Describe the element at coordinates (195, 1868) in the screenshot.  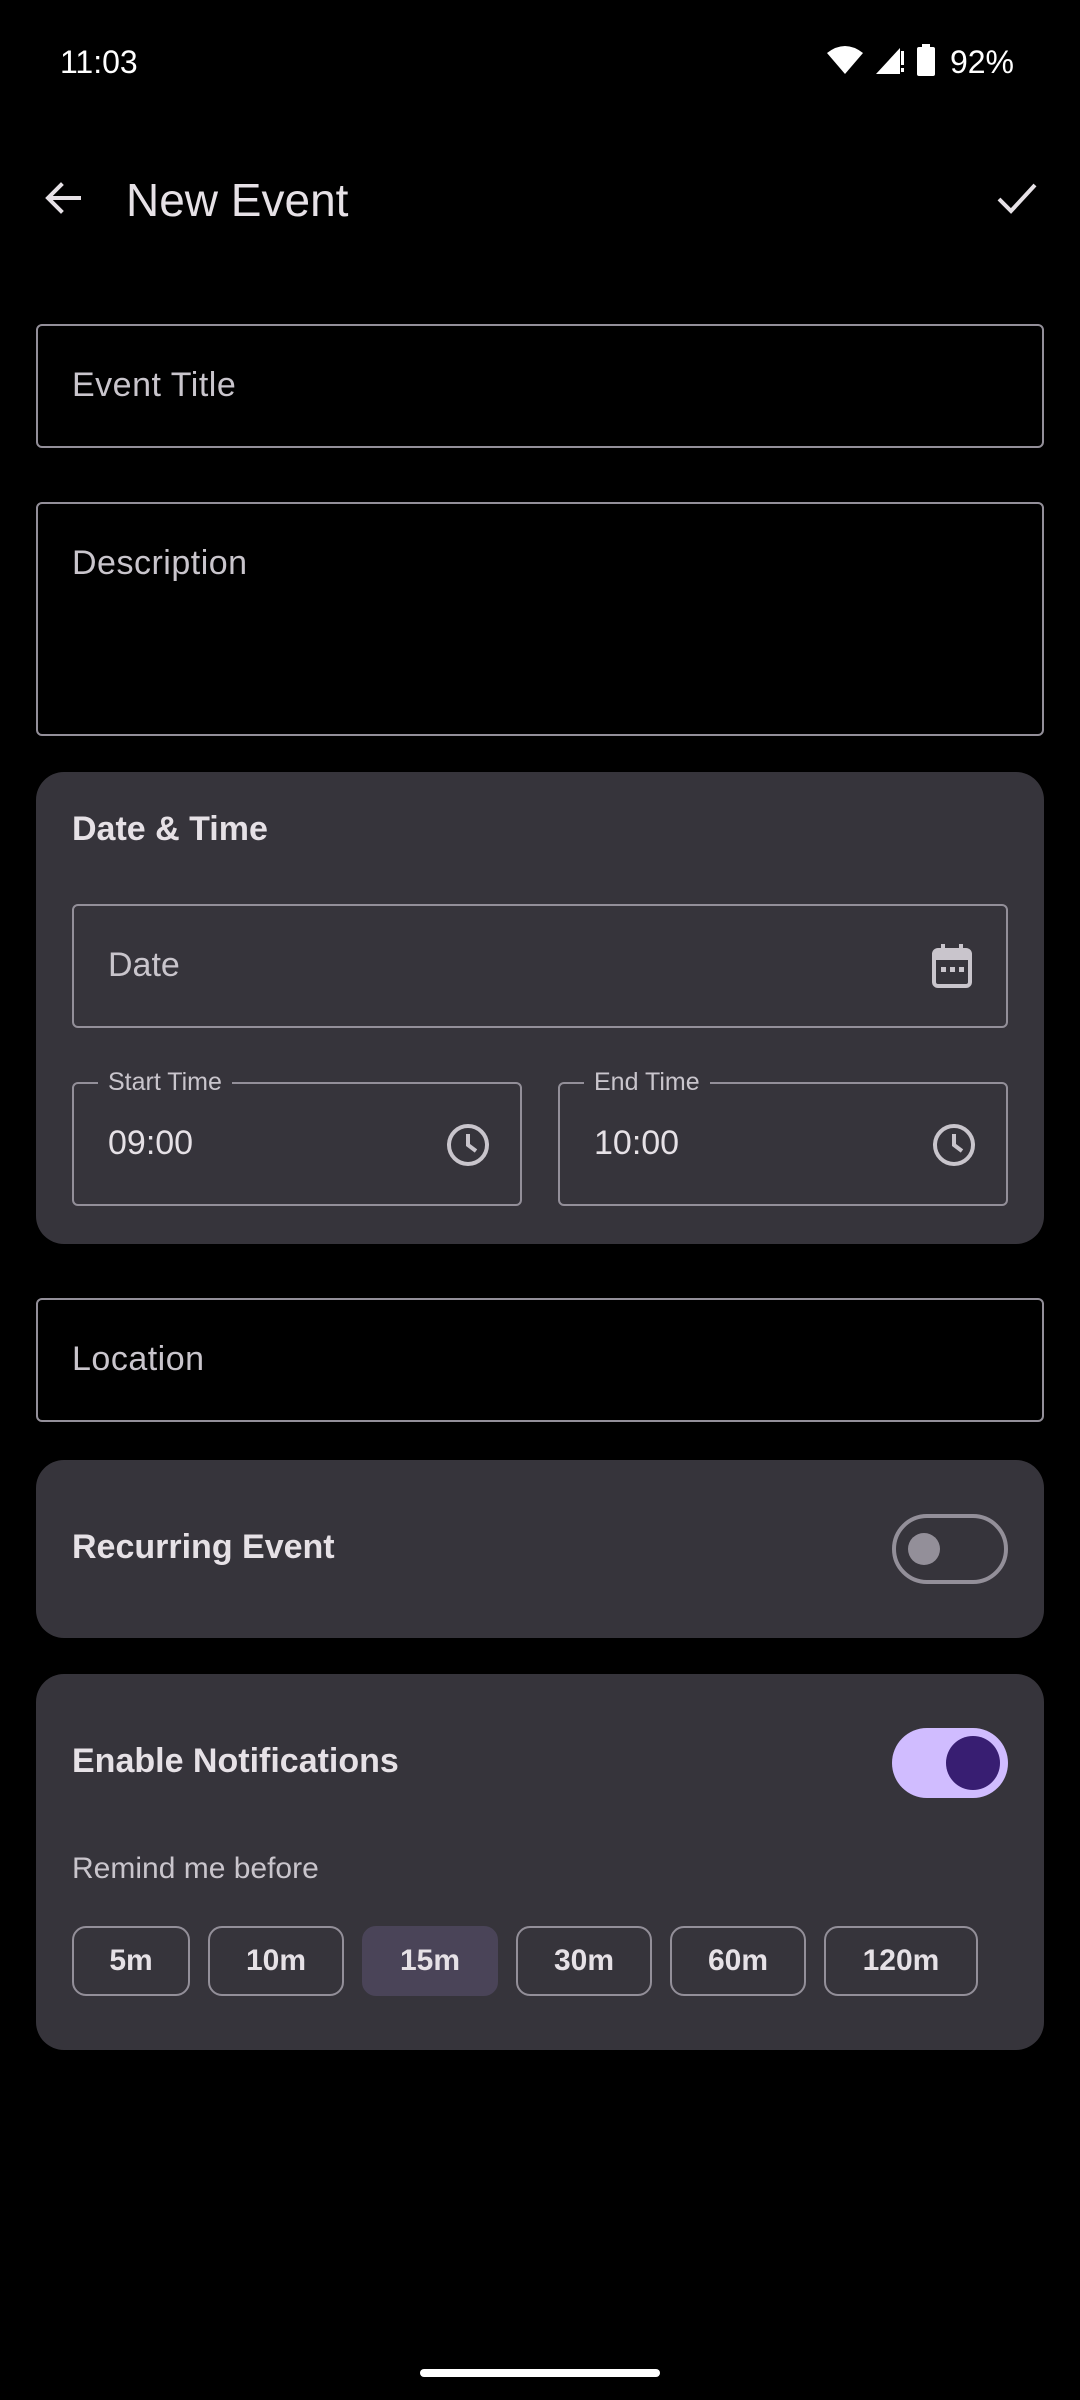
I see `remind-me-before-label: Remind me before` at that location.